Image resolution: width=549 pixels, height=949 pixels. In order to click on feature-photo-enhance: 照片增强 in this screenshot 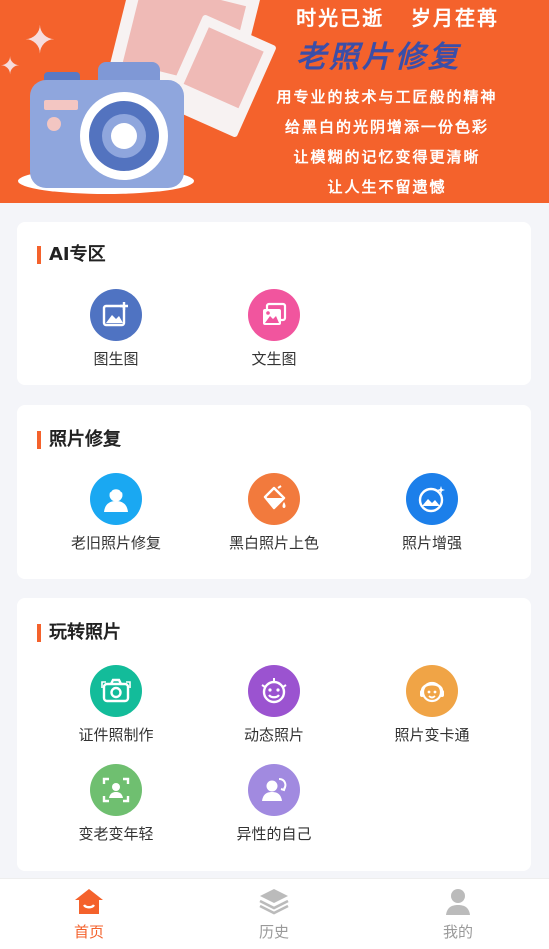, I will do `click(432, 513)`.